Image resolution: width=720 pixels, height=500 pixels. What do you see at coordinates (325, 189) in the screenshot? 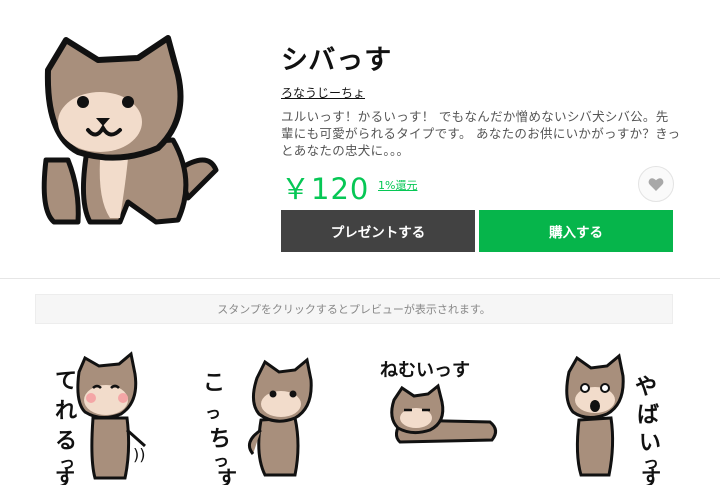
I see `price: ￥120` at bounding box center [325, 189].